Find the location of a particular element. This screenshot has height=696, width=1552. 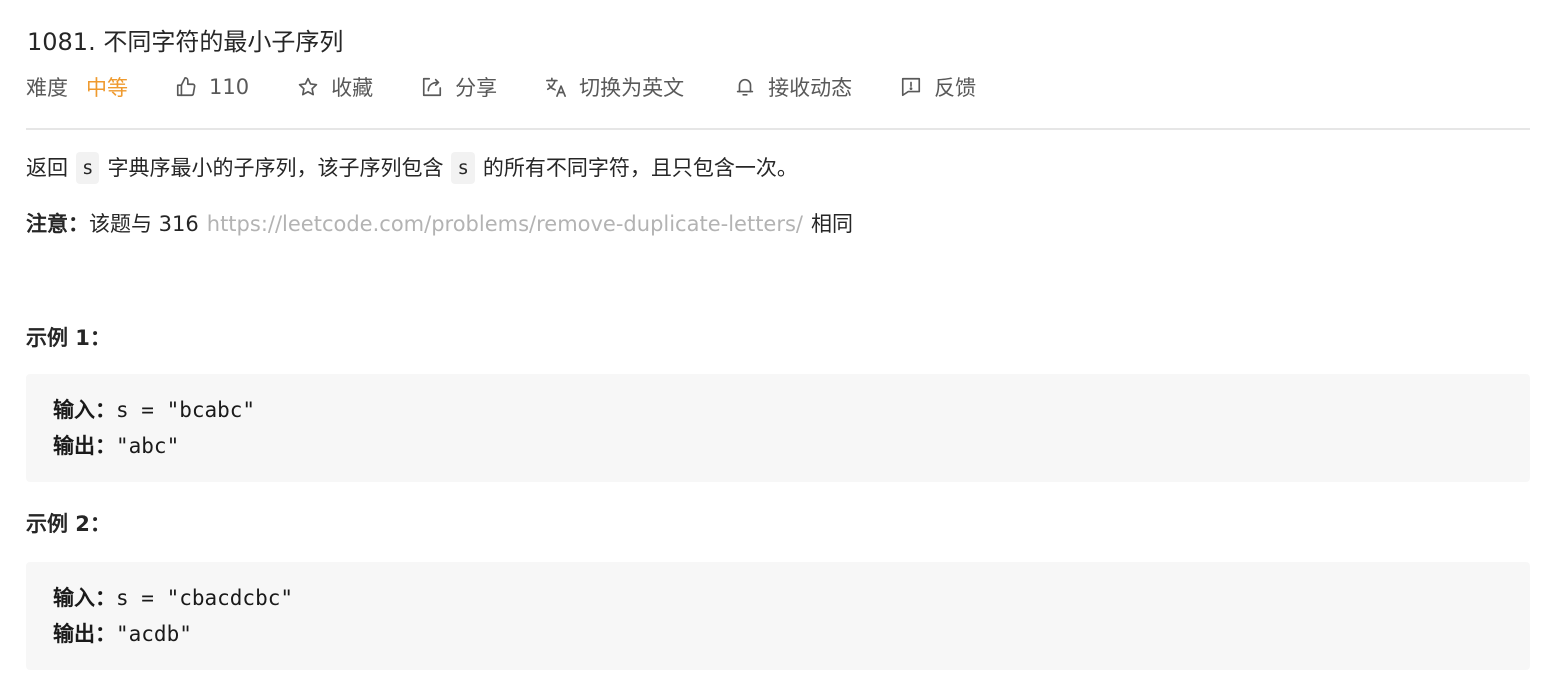

favorite-label: 收藏 is located at coordinates (352, 88).